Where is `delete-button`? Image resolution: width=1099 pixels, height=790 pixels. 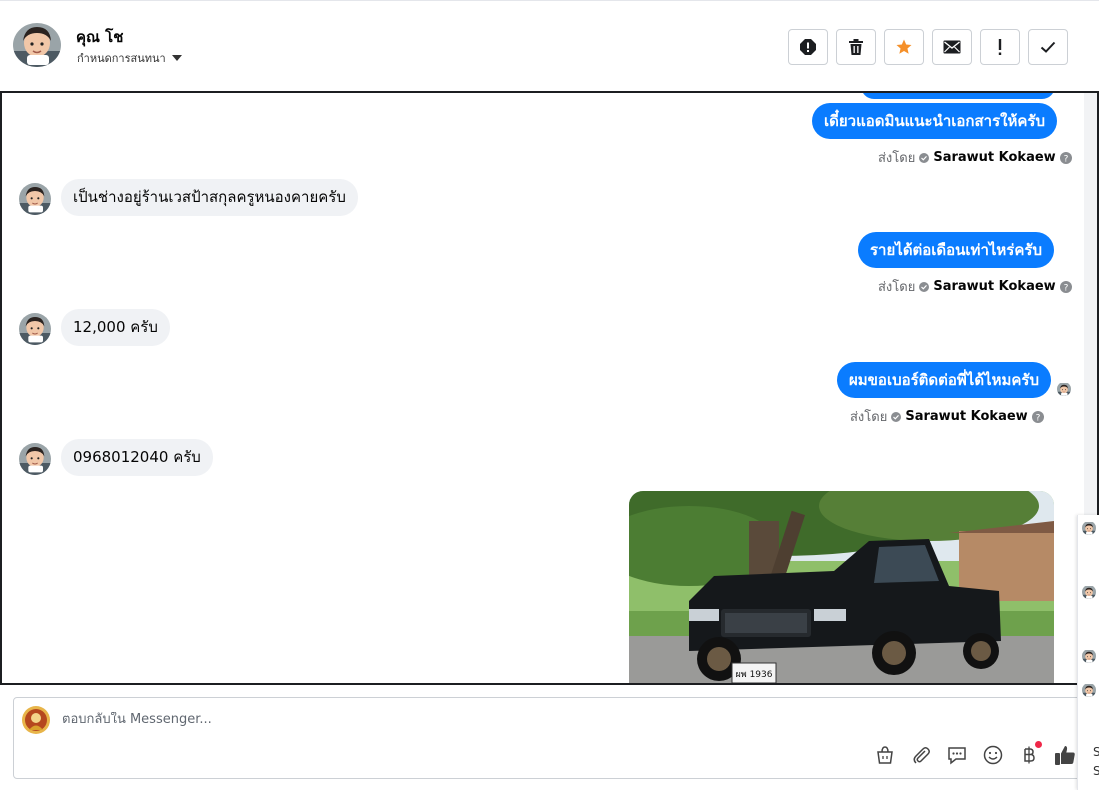 delete-button is located at coordinates (856, 47).